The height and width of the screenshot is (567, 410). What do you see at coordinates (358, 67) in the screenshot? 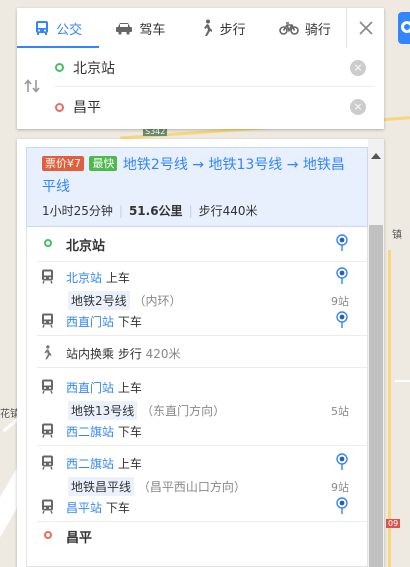
I see `clear-origin-icon: ×` at bounding box center [358, 67].